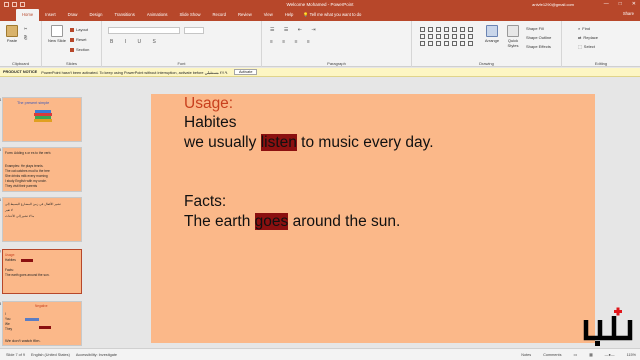  Describe the element at coordinates (50, 355) in the screenshot. I see `language-indicator: English (United States)` at that location.